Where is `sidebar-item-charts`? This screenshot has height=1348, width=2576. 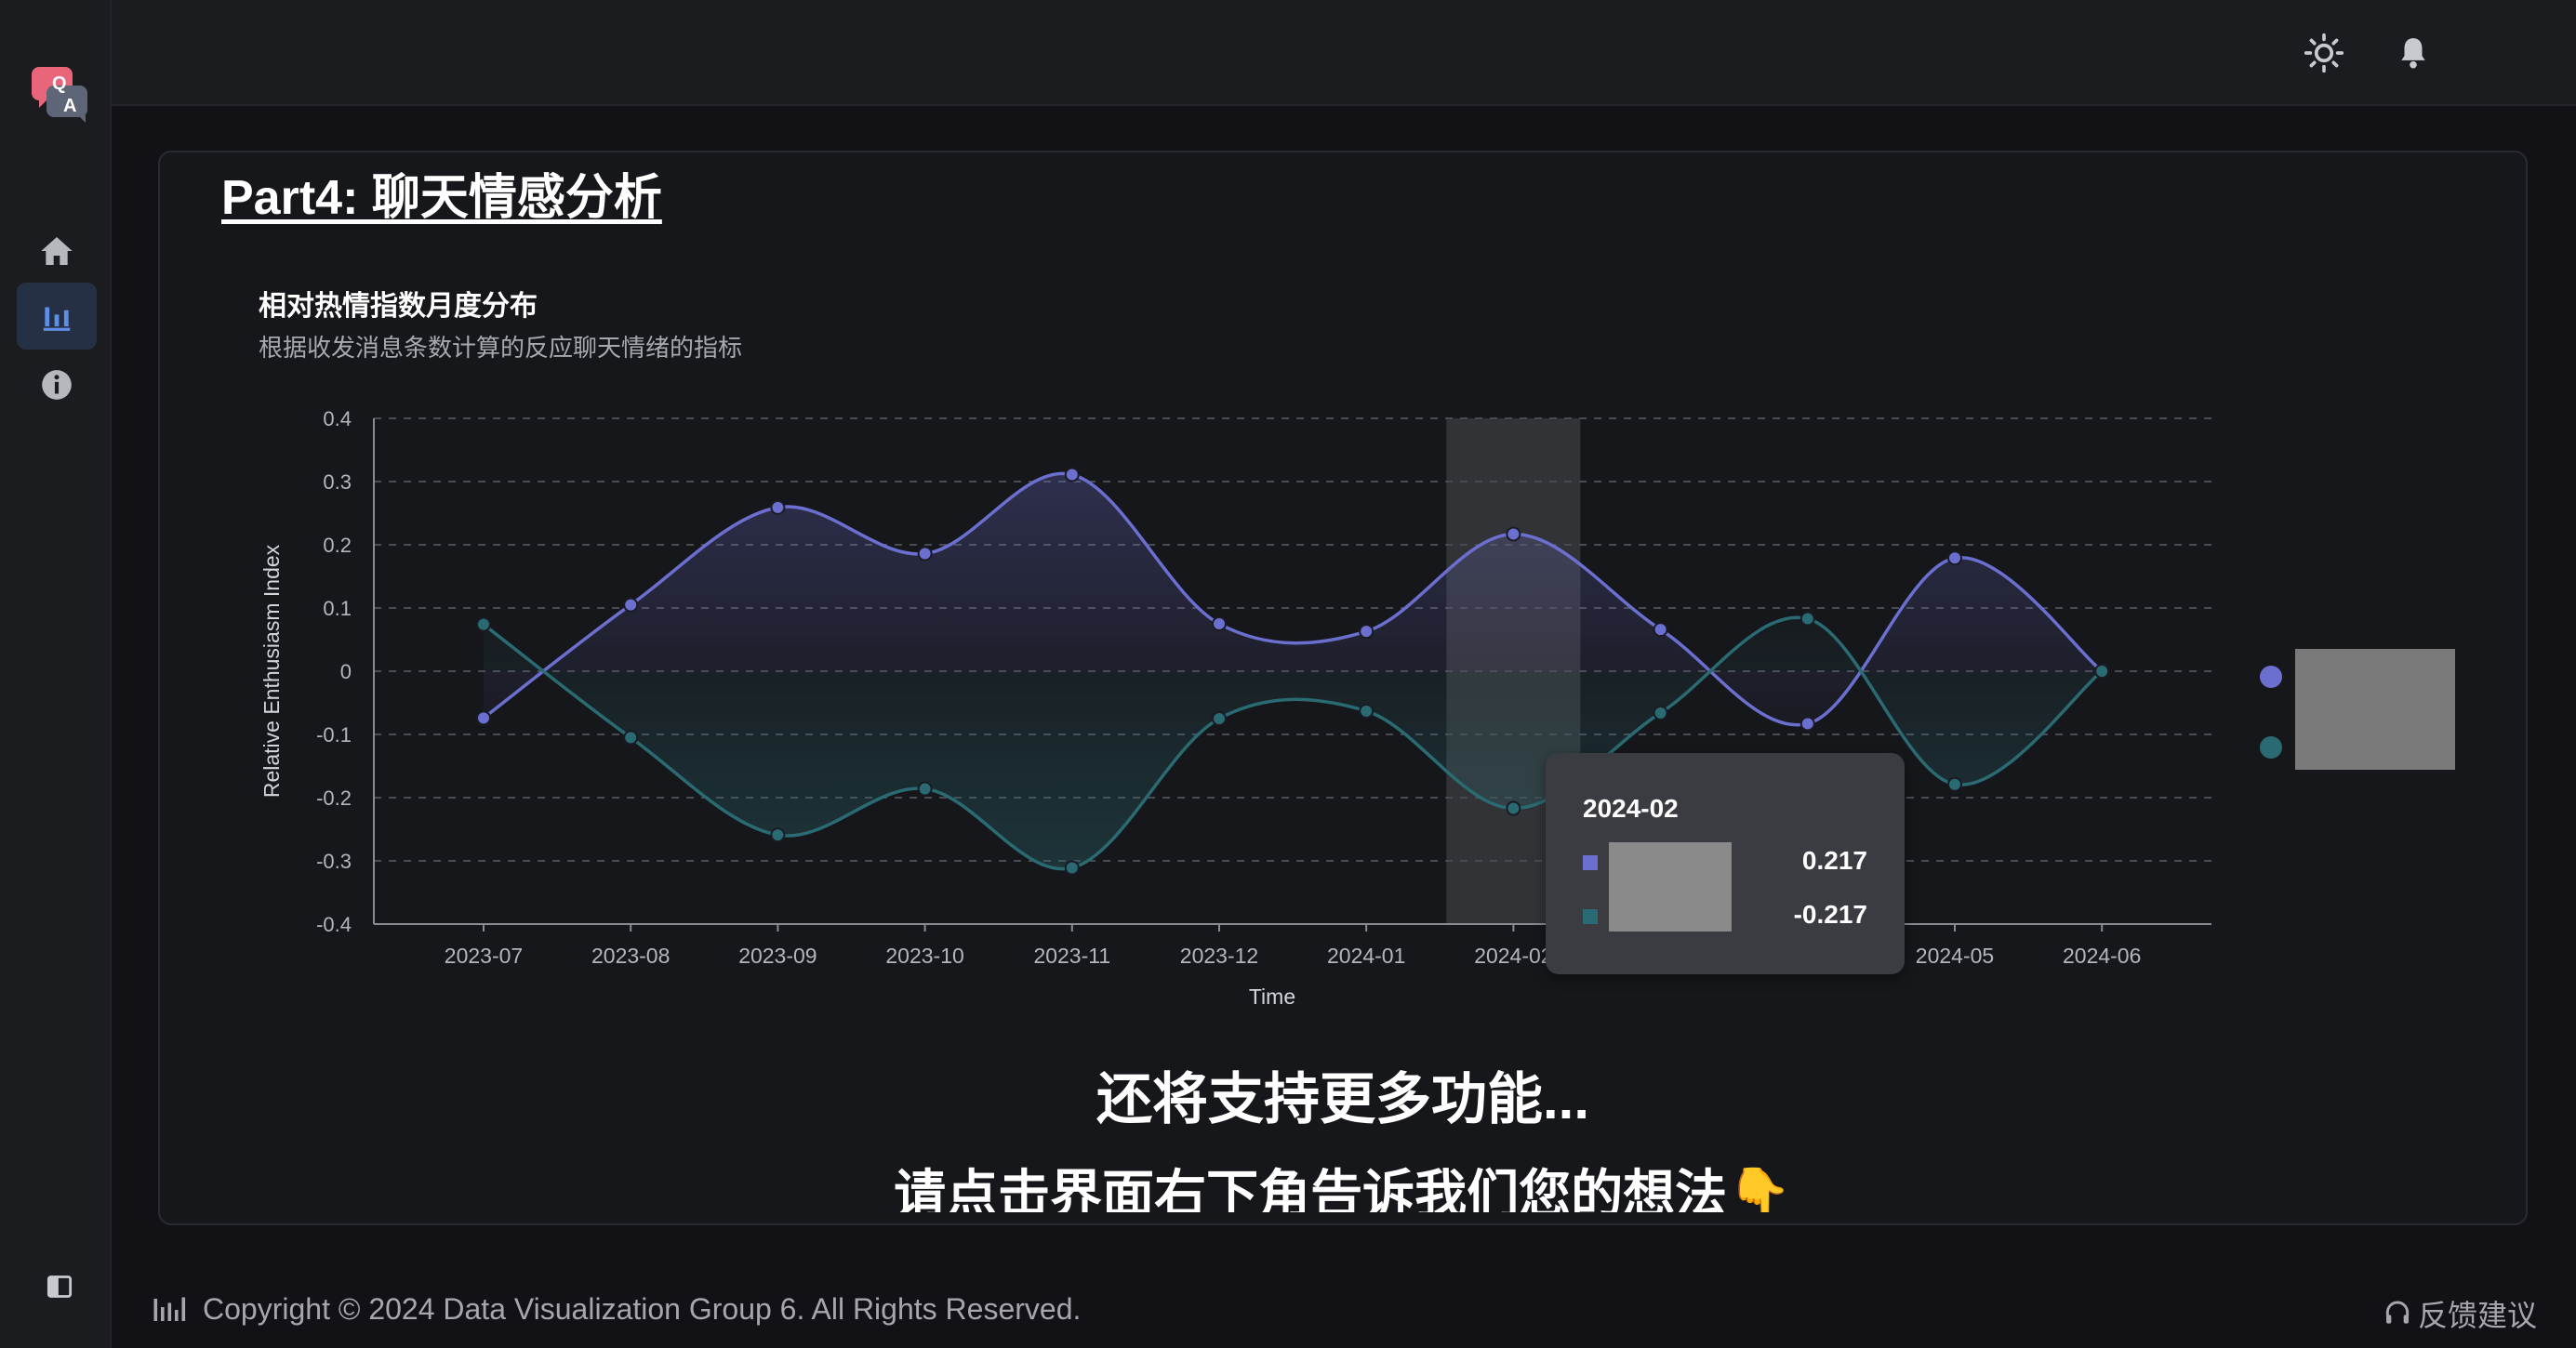
sidebar-item-charts is located at coordinates (57, 316).